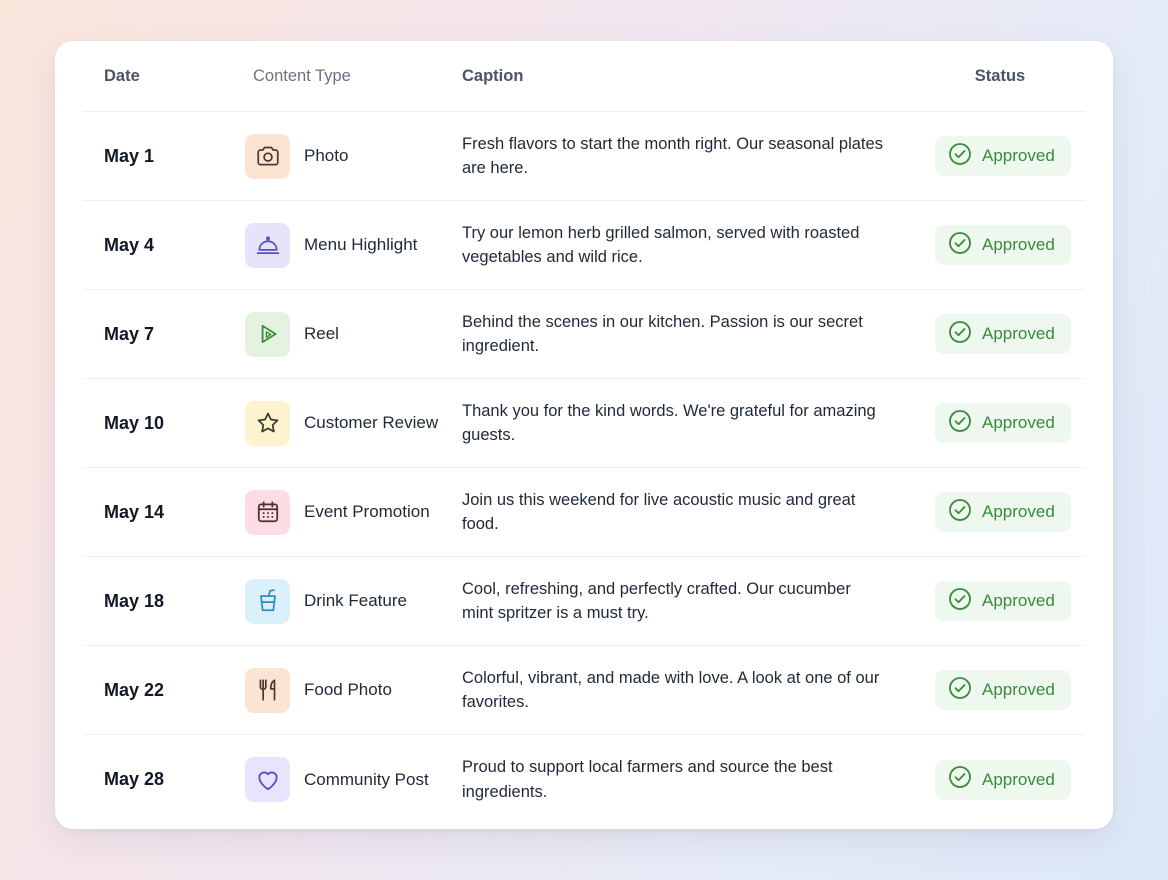  What do you see at coordinates (347, 334) in the screenshot?
I see `content-type-cell: Reel` at bounding box center [347, 334].